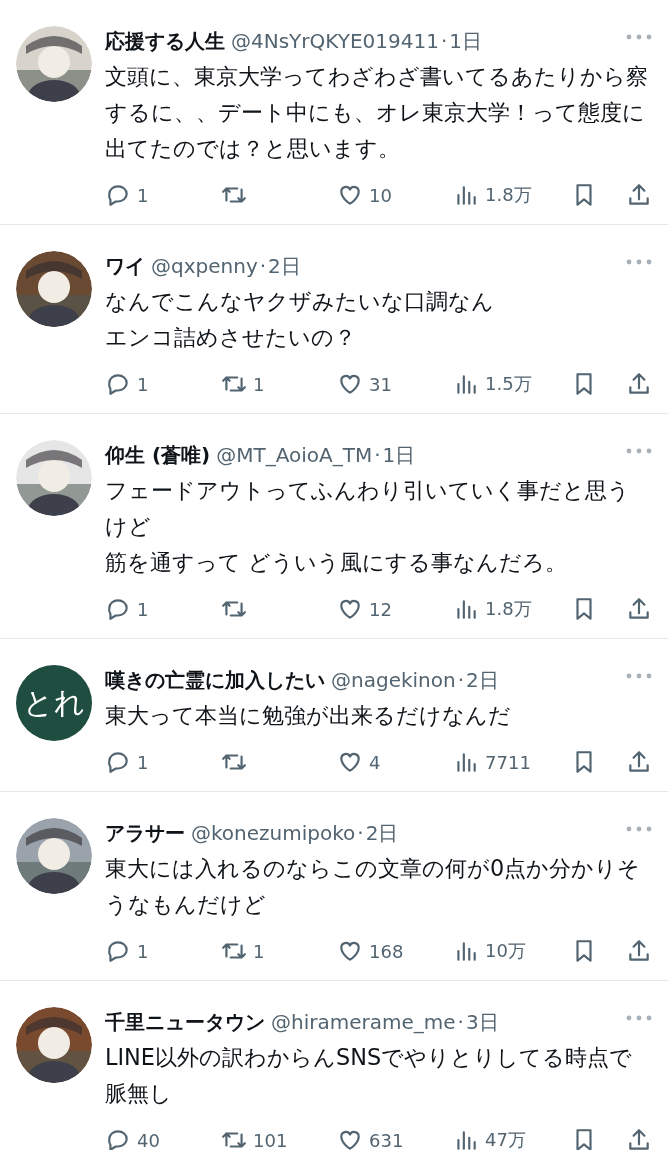 The height and width of the screenshot is (1150, 668). I want to click on avatar: とれ, so click(54, 703).